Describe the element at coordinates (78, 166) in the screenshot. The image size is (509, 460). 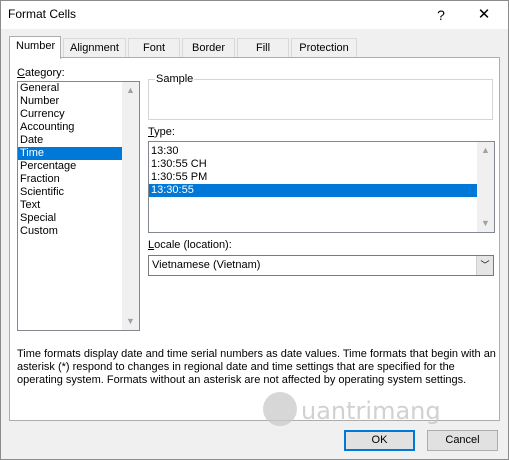
I see `category-item: Percentage` at that location.